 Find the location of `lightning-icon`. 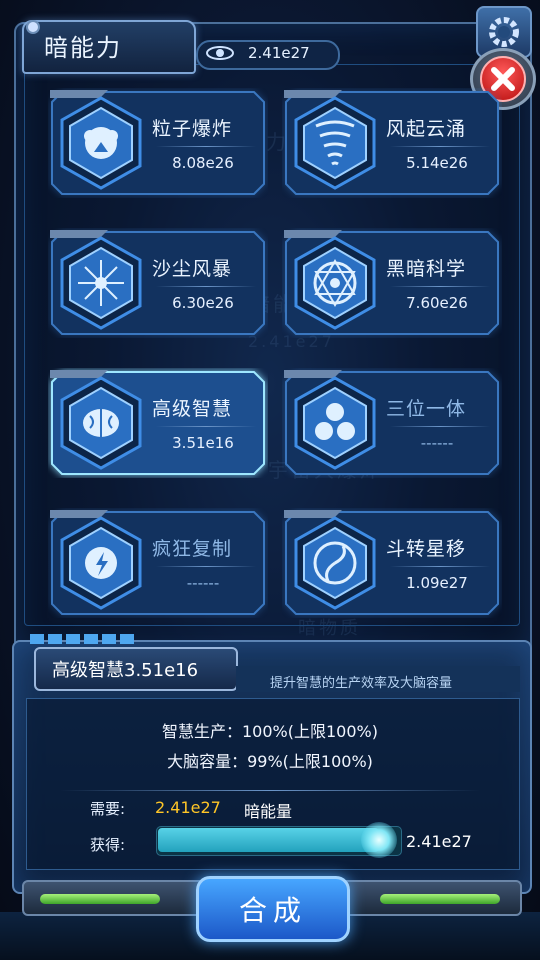

lightning-icon is located at coordinates (101, 563).